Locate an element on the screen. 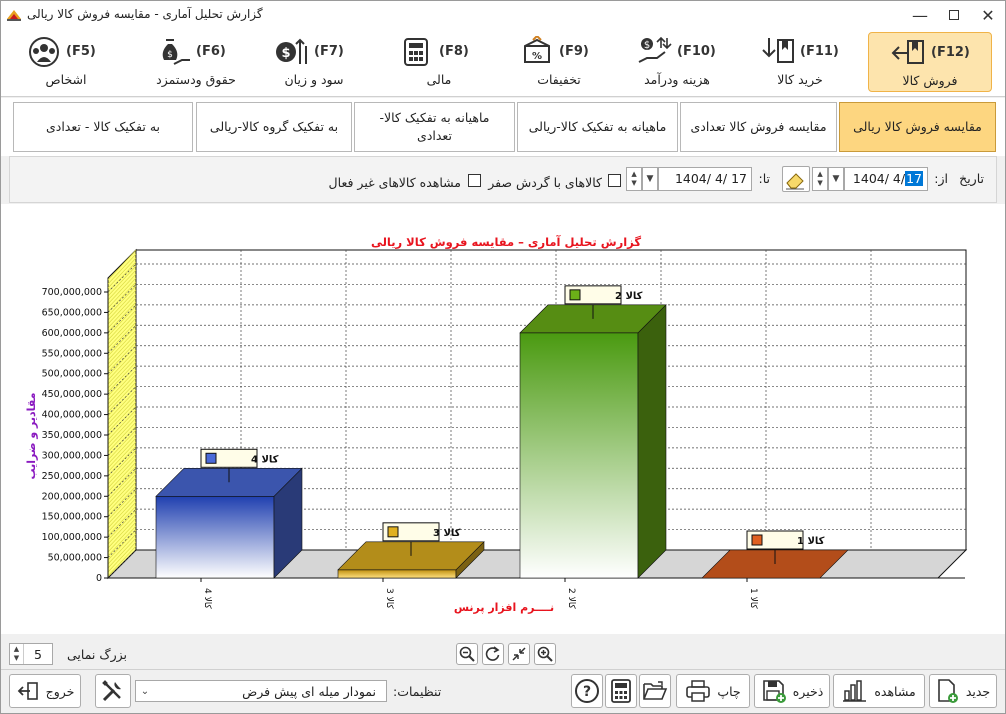 Image resolution: width=1006 pixels, height=714 pixels. from-label: از: is located at coordinates (941, 178).